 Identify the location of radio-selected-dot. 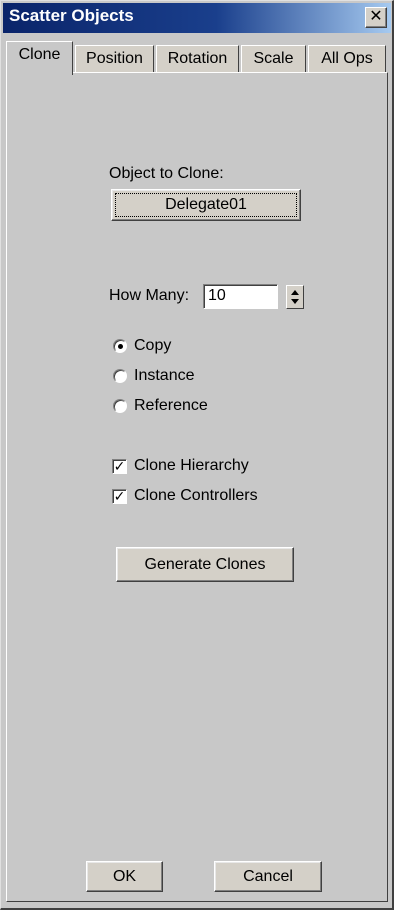
(120, 346).